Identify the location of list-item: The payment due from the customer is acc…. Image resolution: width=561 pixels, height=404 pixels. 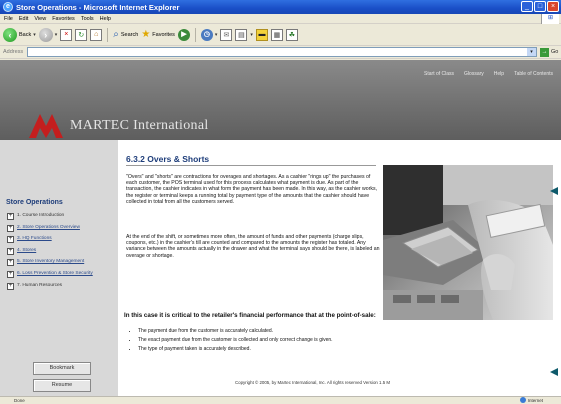
(303, 331).